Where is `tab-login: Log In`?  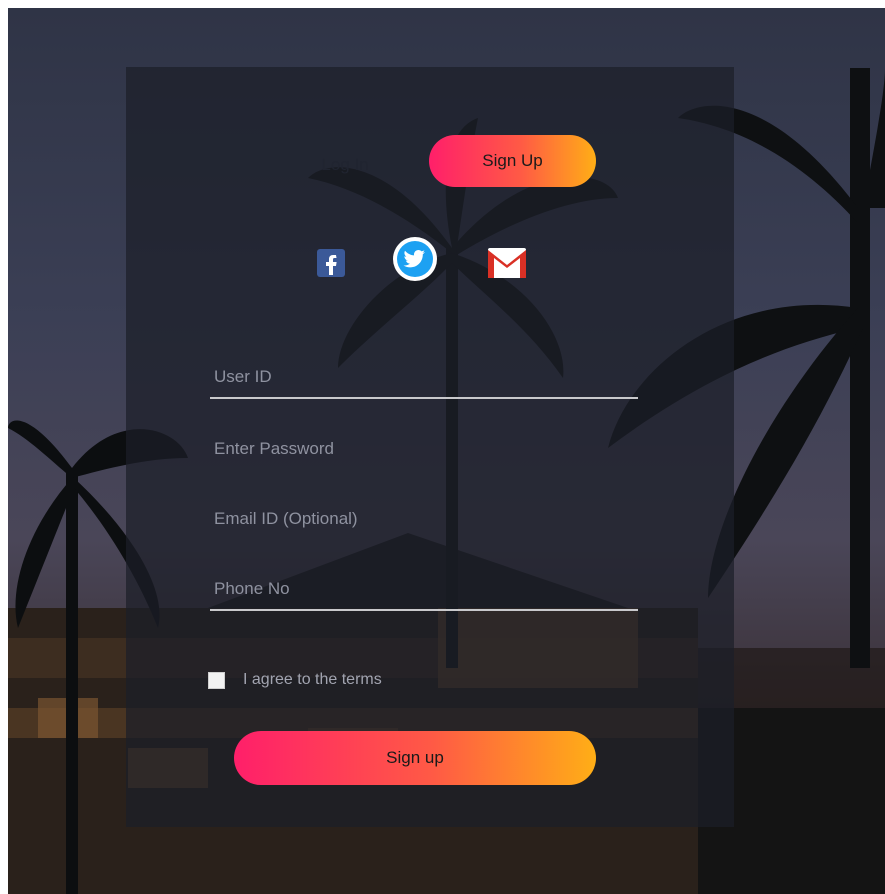 tab-login: Log In is located at coordinates (345, 164).